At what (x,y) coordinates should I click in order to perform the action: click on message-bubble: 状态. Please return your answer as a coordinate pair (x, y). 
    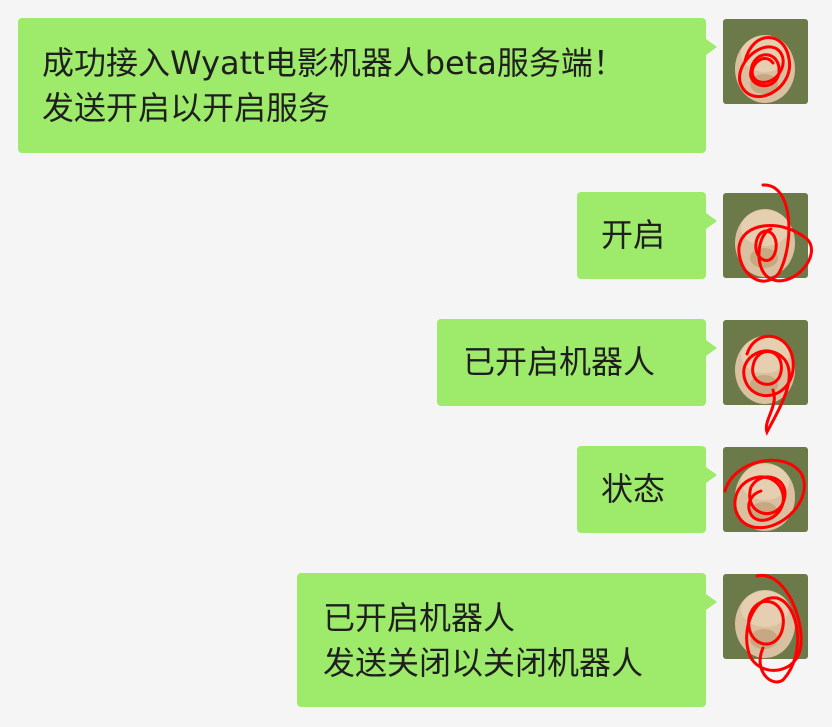
    Looking at the image, I should click on (647, 489).